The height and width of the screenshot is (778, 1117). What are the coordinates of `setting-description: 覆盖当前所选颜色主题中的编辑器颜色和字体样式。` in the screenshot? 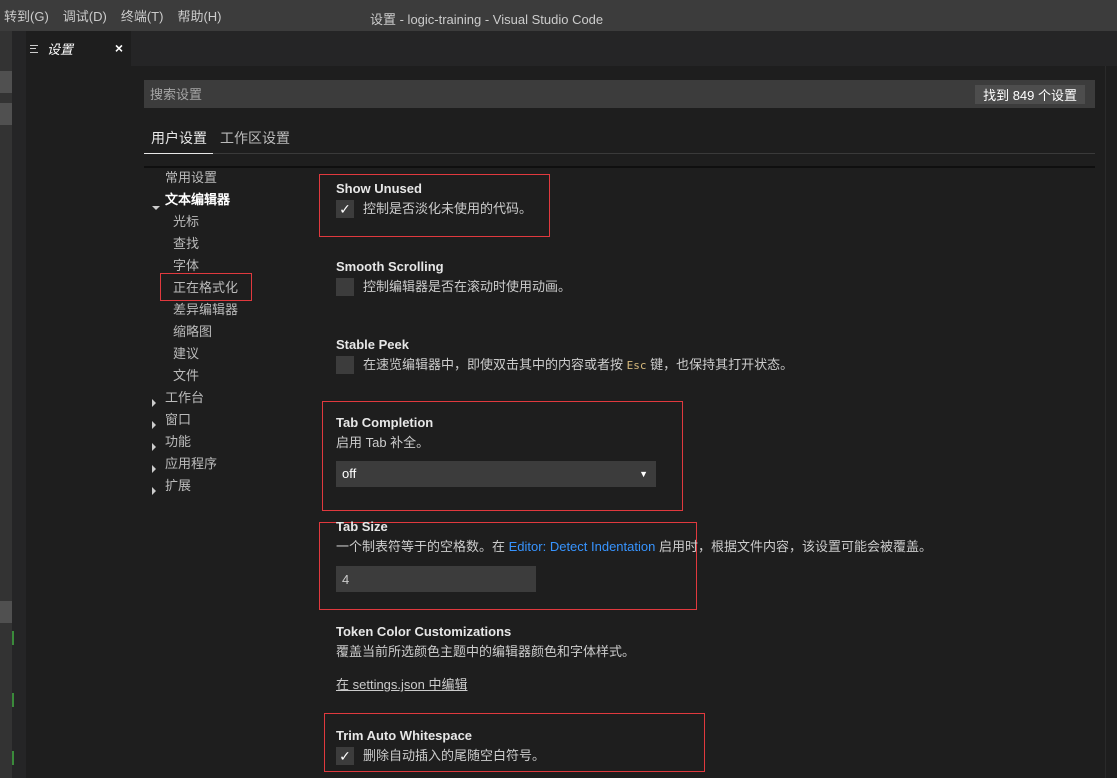 It's located at (486, 651).